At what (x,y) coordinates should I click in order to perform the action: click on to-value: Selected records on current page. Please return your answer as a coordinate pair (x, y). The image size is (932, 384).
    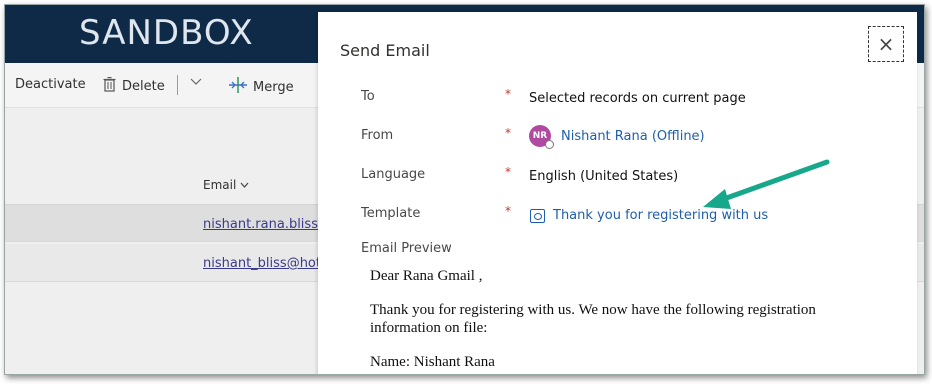
    Looking at the image, I should click on (637, 98).